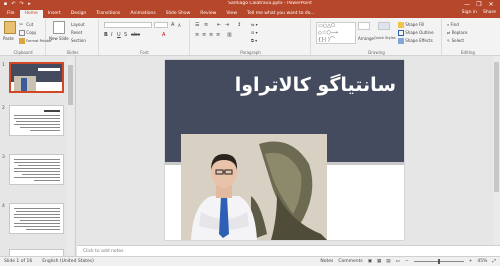 The height and width of the screenshot is (266, 500). What do you see at coordinates (459, 32) in the screenshot?
I see `replace-label: Replace` at bounding box center [459, 32].